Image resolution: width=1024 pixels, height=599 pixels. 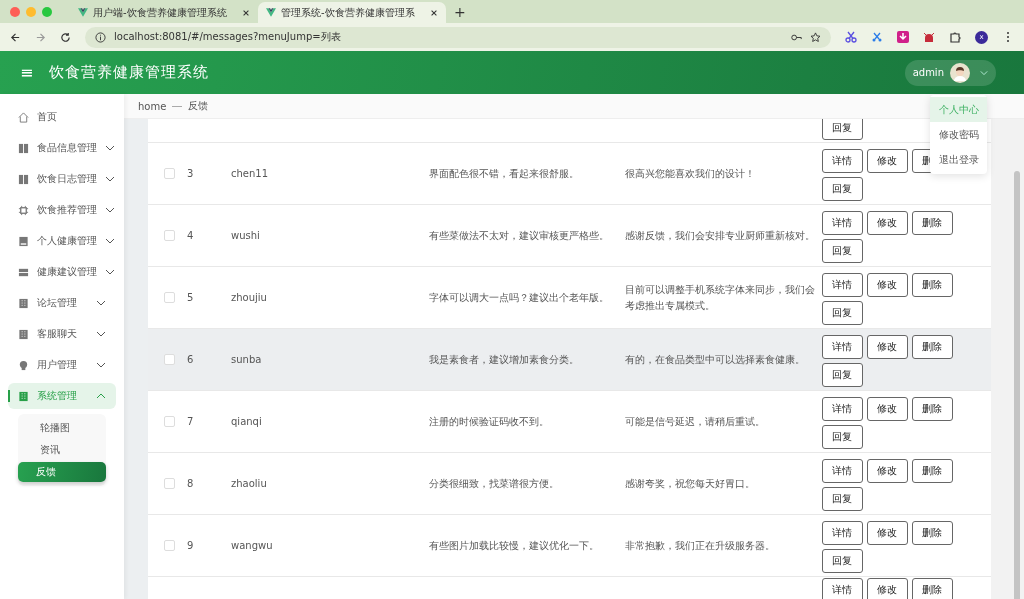 What do you see at coordinates (190, 421) in the screenshot?
I see `row-number: 7` at bounding box center [190, 421].